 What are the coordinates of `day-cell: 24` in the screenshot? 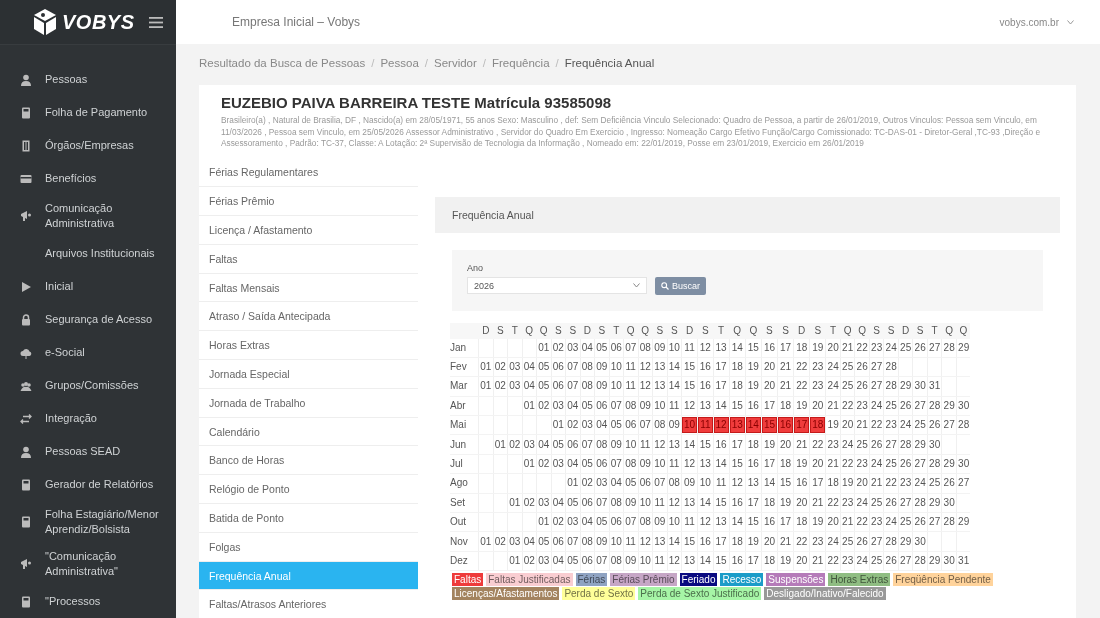 It's located at (891, 347).